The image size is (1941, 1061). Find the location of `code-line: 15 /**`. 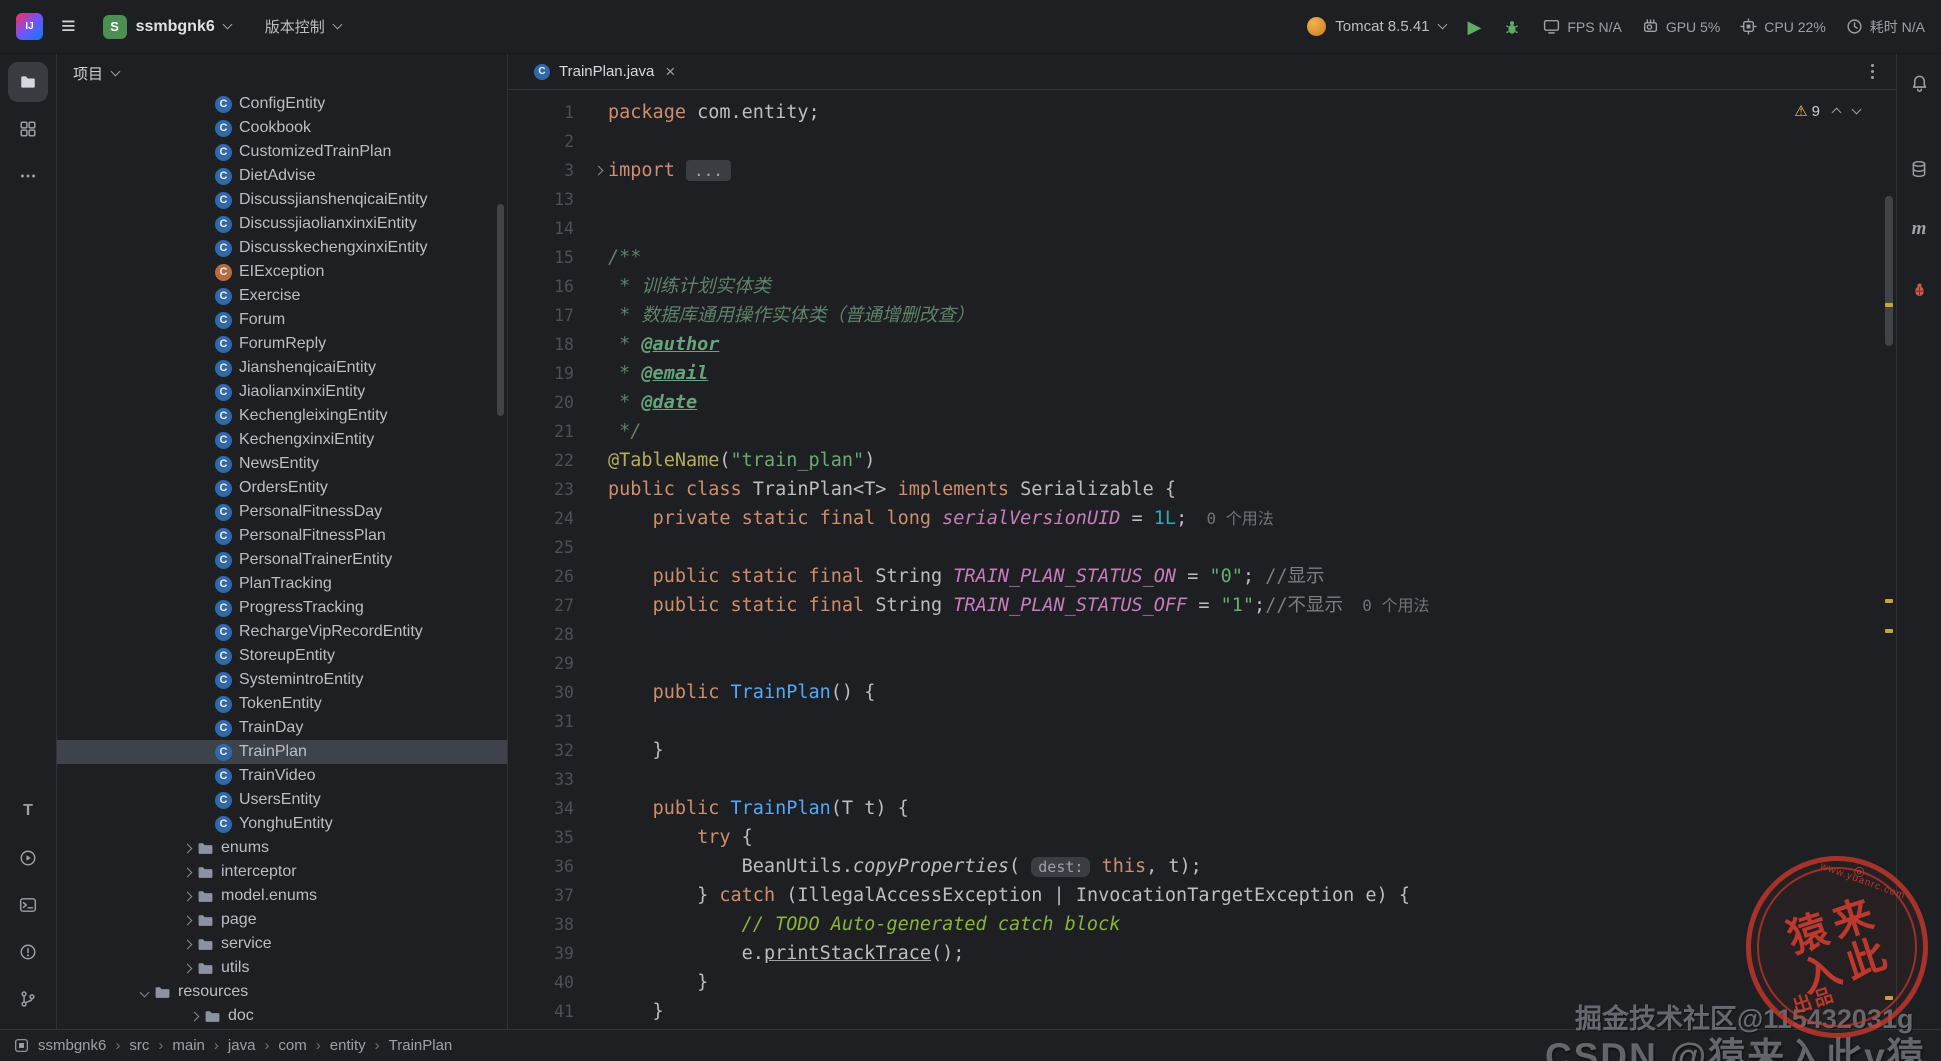

code-line: 15 /** is located at coordinates (1202, 257).